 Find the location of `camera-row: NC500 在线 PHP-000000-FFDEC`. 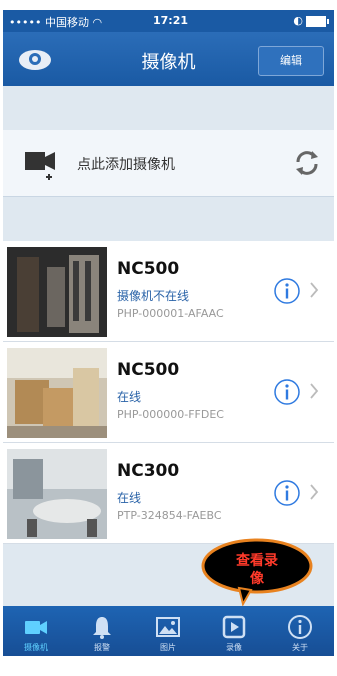

camera-row: NC500 在线 PHP-000000-FFDEC is located at coordinates (168, 392).